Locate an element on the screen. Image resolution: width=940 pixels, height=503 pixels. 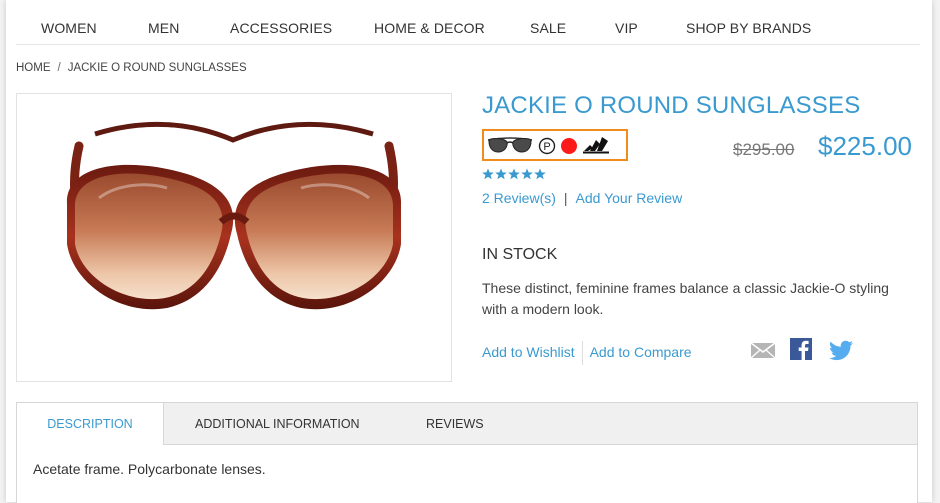
nav-item-accessories: ACCESSORIES is located at coordinates (281, 28).